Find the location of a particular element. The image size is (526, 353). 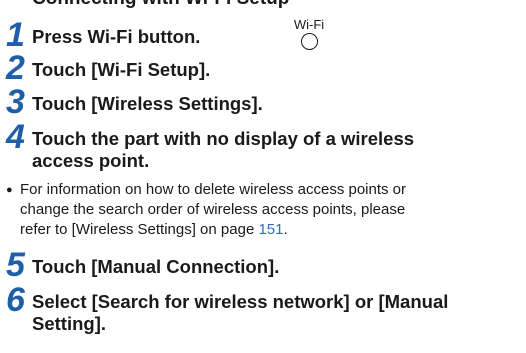

step-text-line-2: Setting]. is located at coordinates (69, 323).